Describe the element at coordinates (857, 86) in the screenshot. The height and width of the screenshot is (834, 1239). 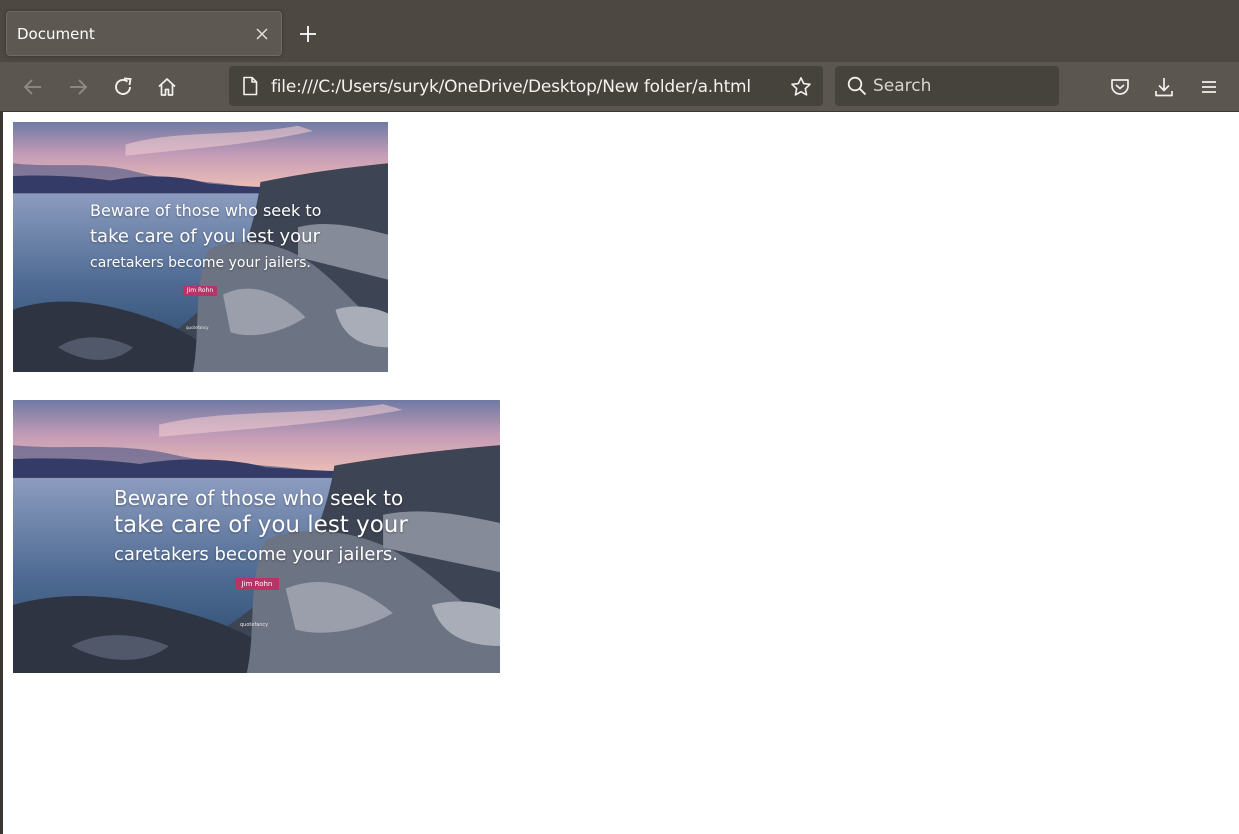
I see `search-icon` at that location.